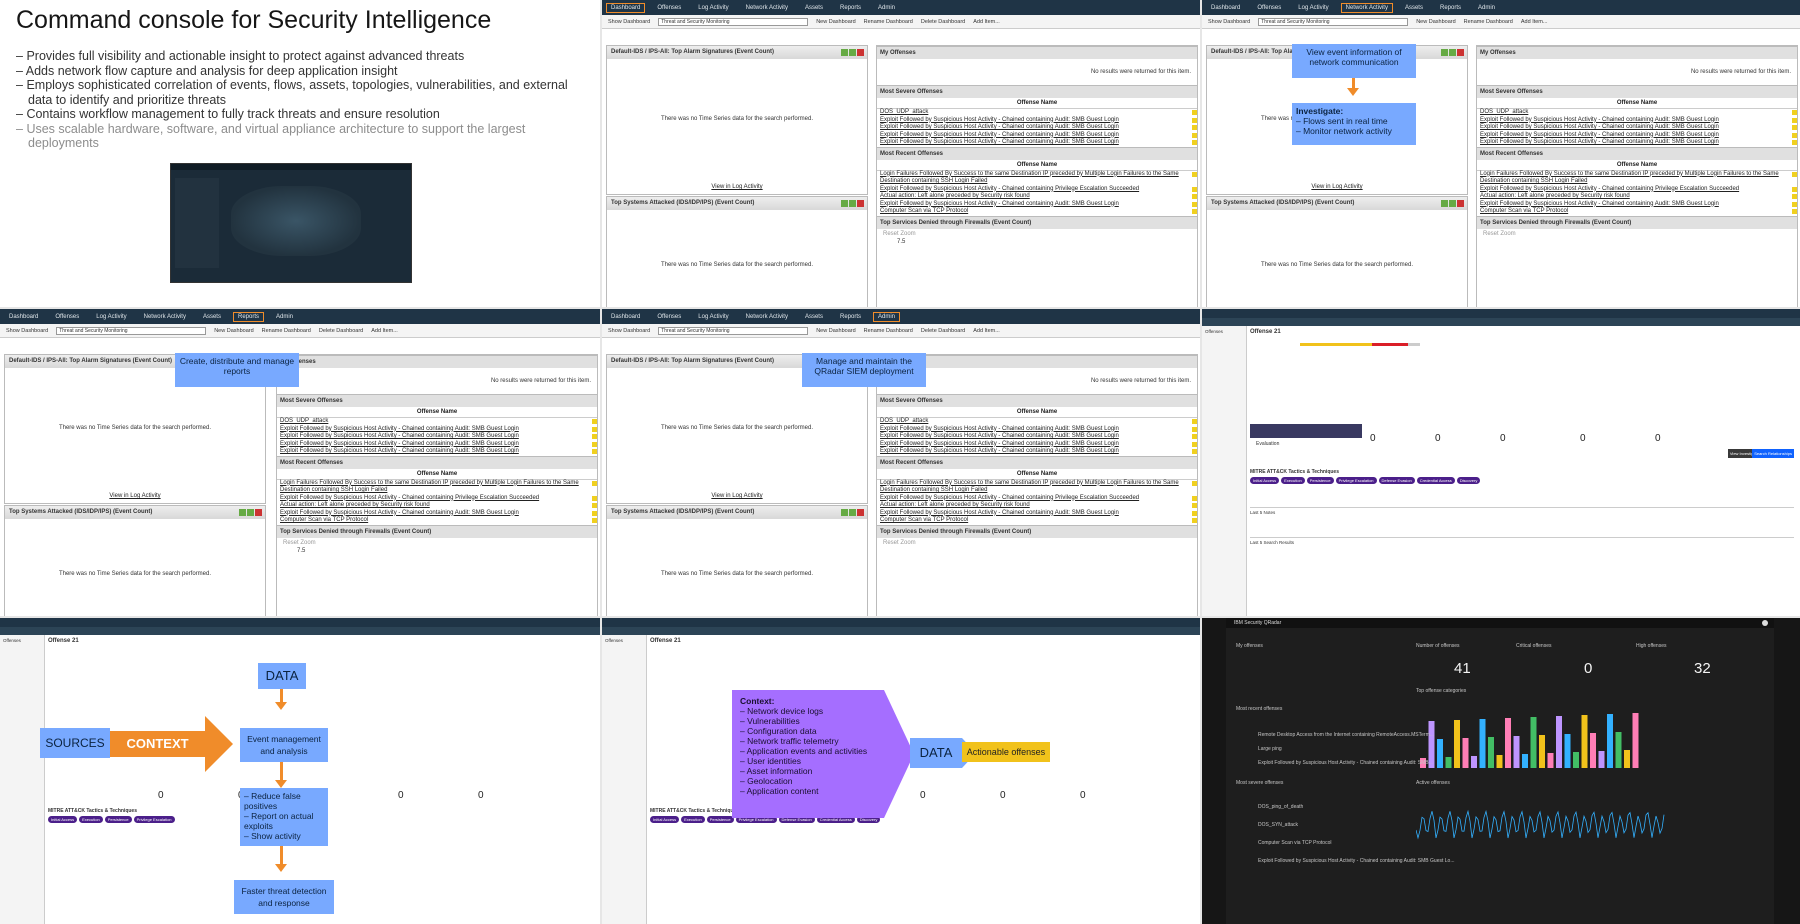  Describe the element at coordinates (233, 331) in the screenshot. I see `new-dashboard-button: New Dashboard` at that location.